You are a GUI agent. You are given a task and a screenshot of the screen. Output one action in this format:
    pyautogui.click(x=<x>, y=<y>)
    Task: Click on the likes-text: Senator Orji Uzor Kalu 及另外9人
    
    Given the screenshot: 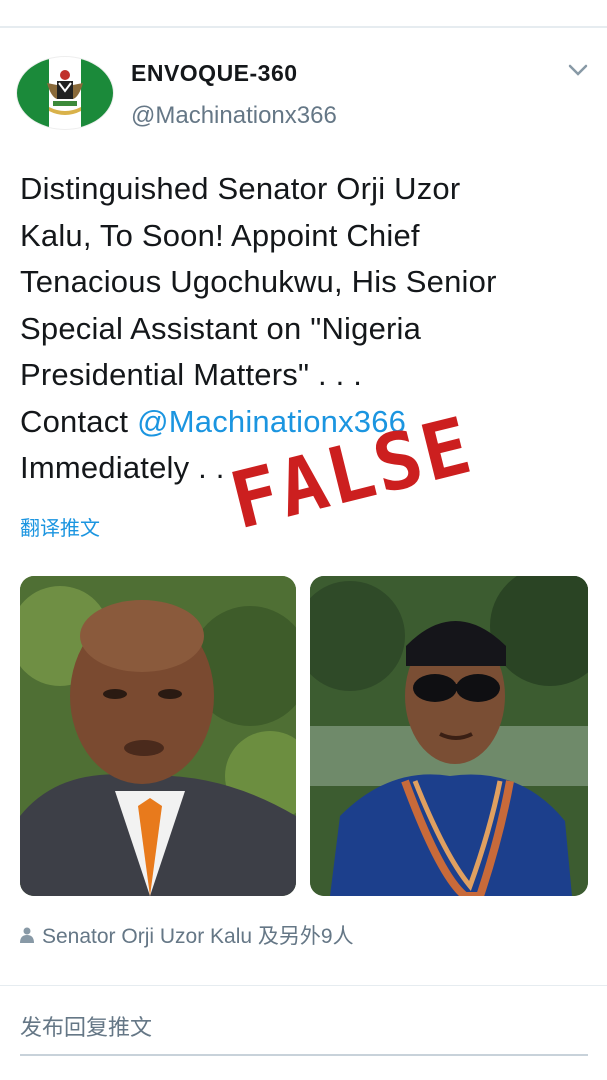 What is the action you would take?
    pyautogui.click(x=198, y=936)
    